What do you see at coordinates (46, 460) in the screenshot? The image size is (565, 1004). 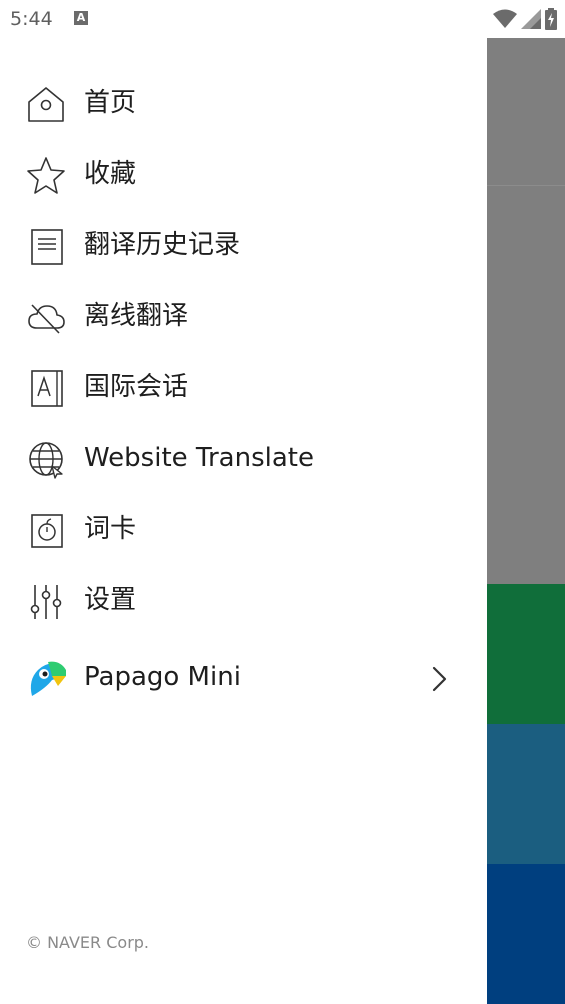 I see `globe-icon` at bounding box center [46, 460].